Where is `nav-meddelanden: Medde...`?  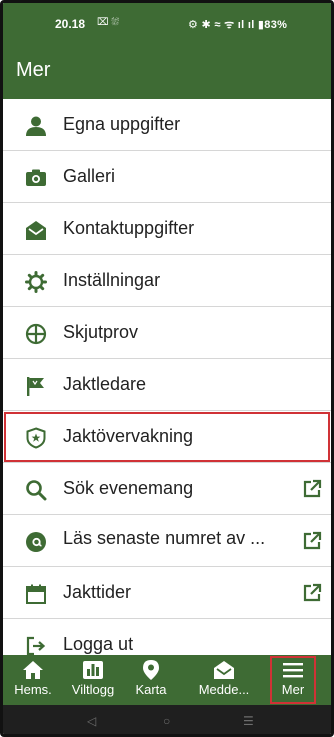
nav-meddelanden: Medde... is located at coordinates (224, 680).